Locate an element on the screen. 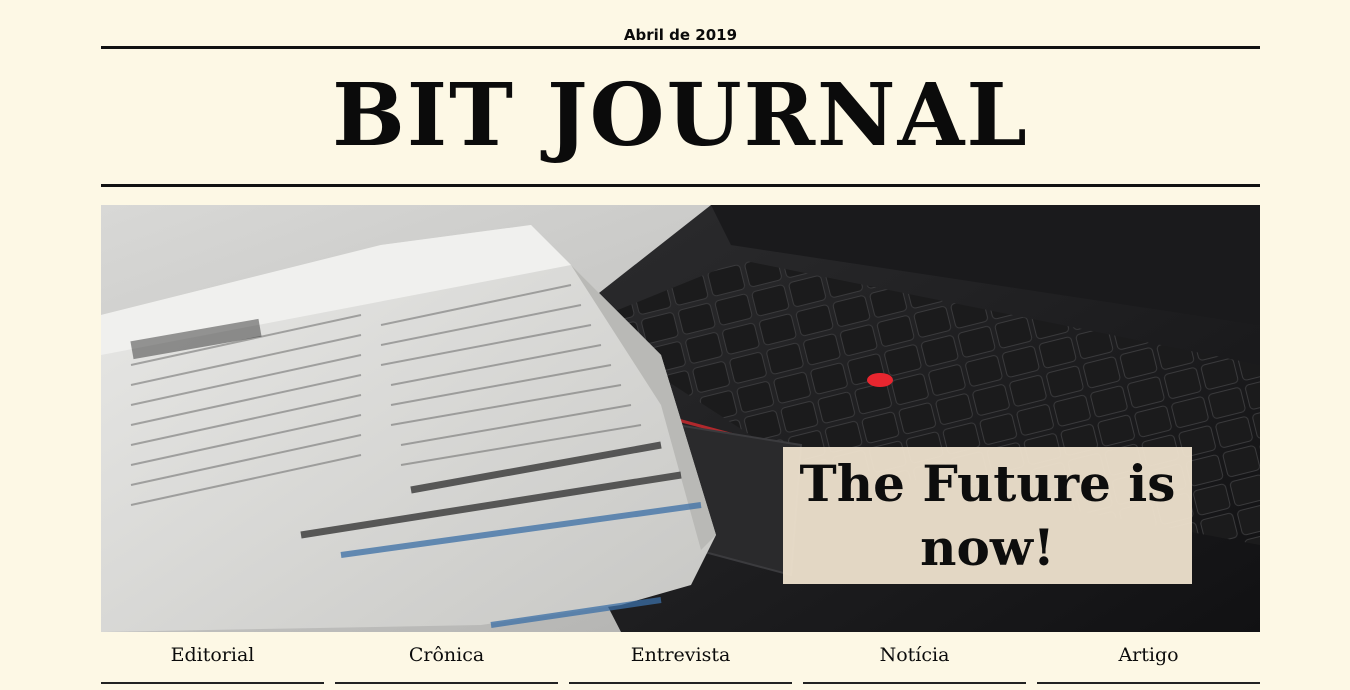 The image size is (1350, 690). top-rule is located at coordinates (680, 47).